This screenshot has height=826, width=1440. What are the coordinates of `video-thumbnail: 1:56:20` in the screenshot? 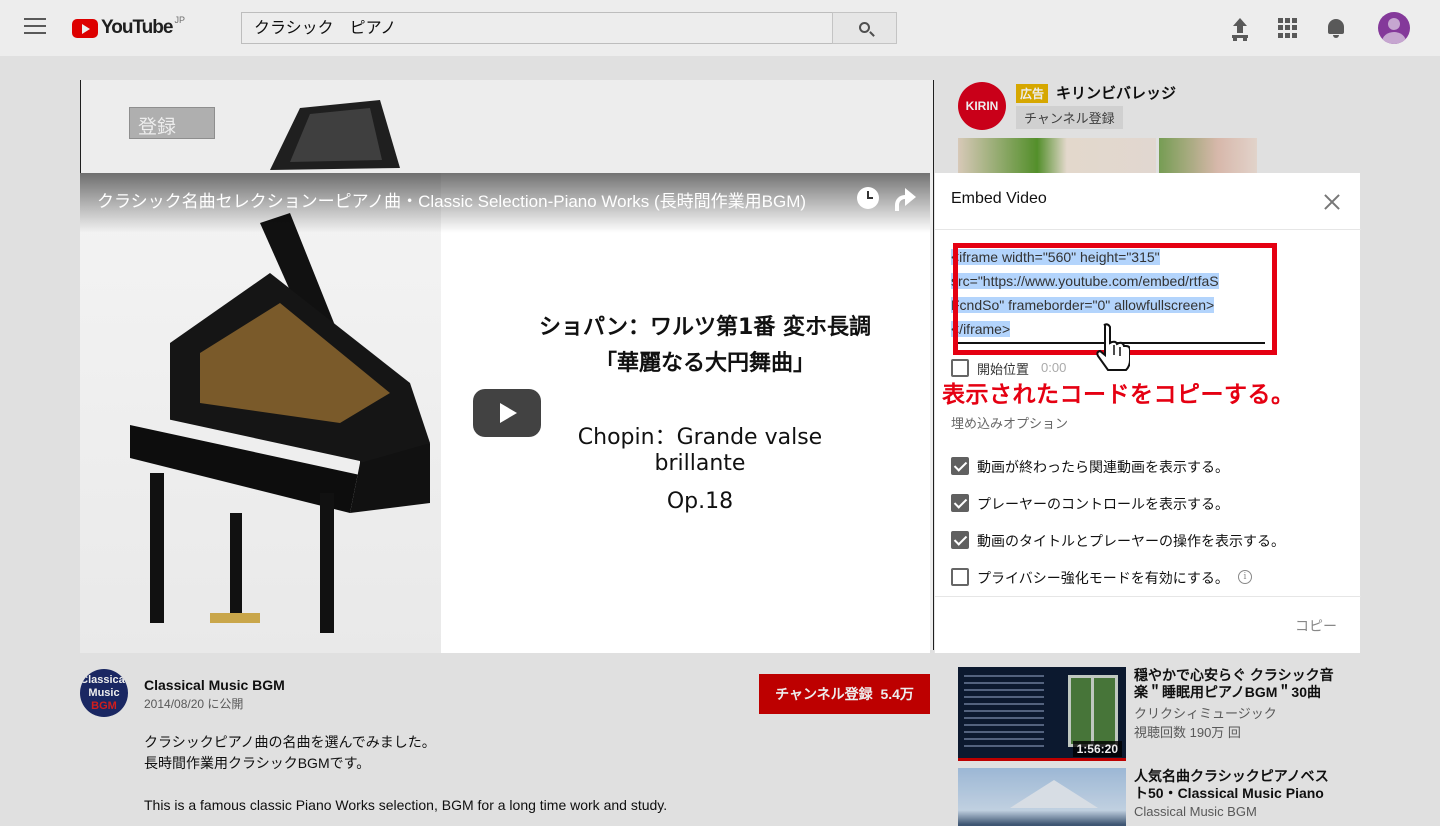 It's located at (1042, 714).